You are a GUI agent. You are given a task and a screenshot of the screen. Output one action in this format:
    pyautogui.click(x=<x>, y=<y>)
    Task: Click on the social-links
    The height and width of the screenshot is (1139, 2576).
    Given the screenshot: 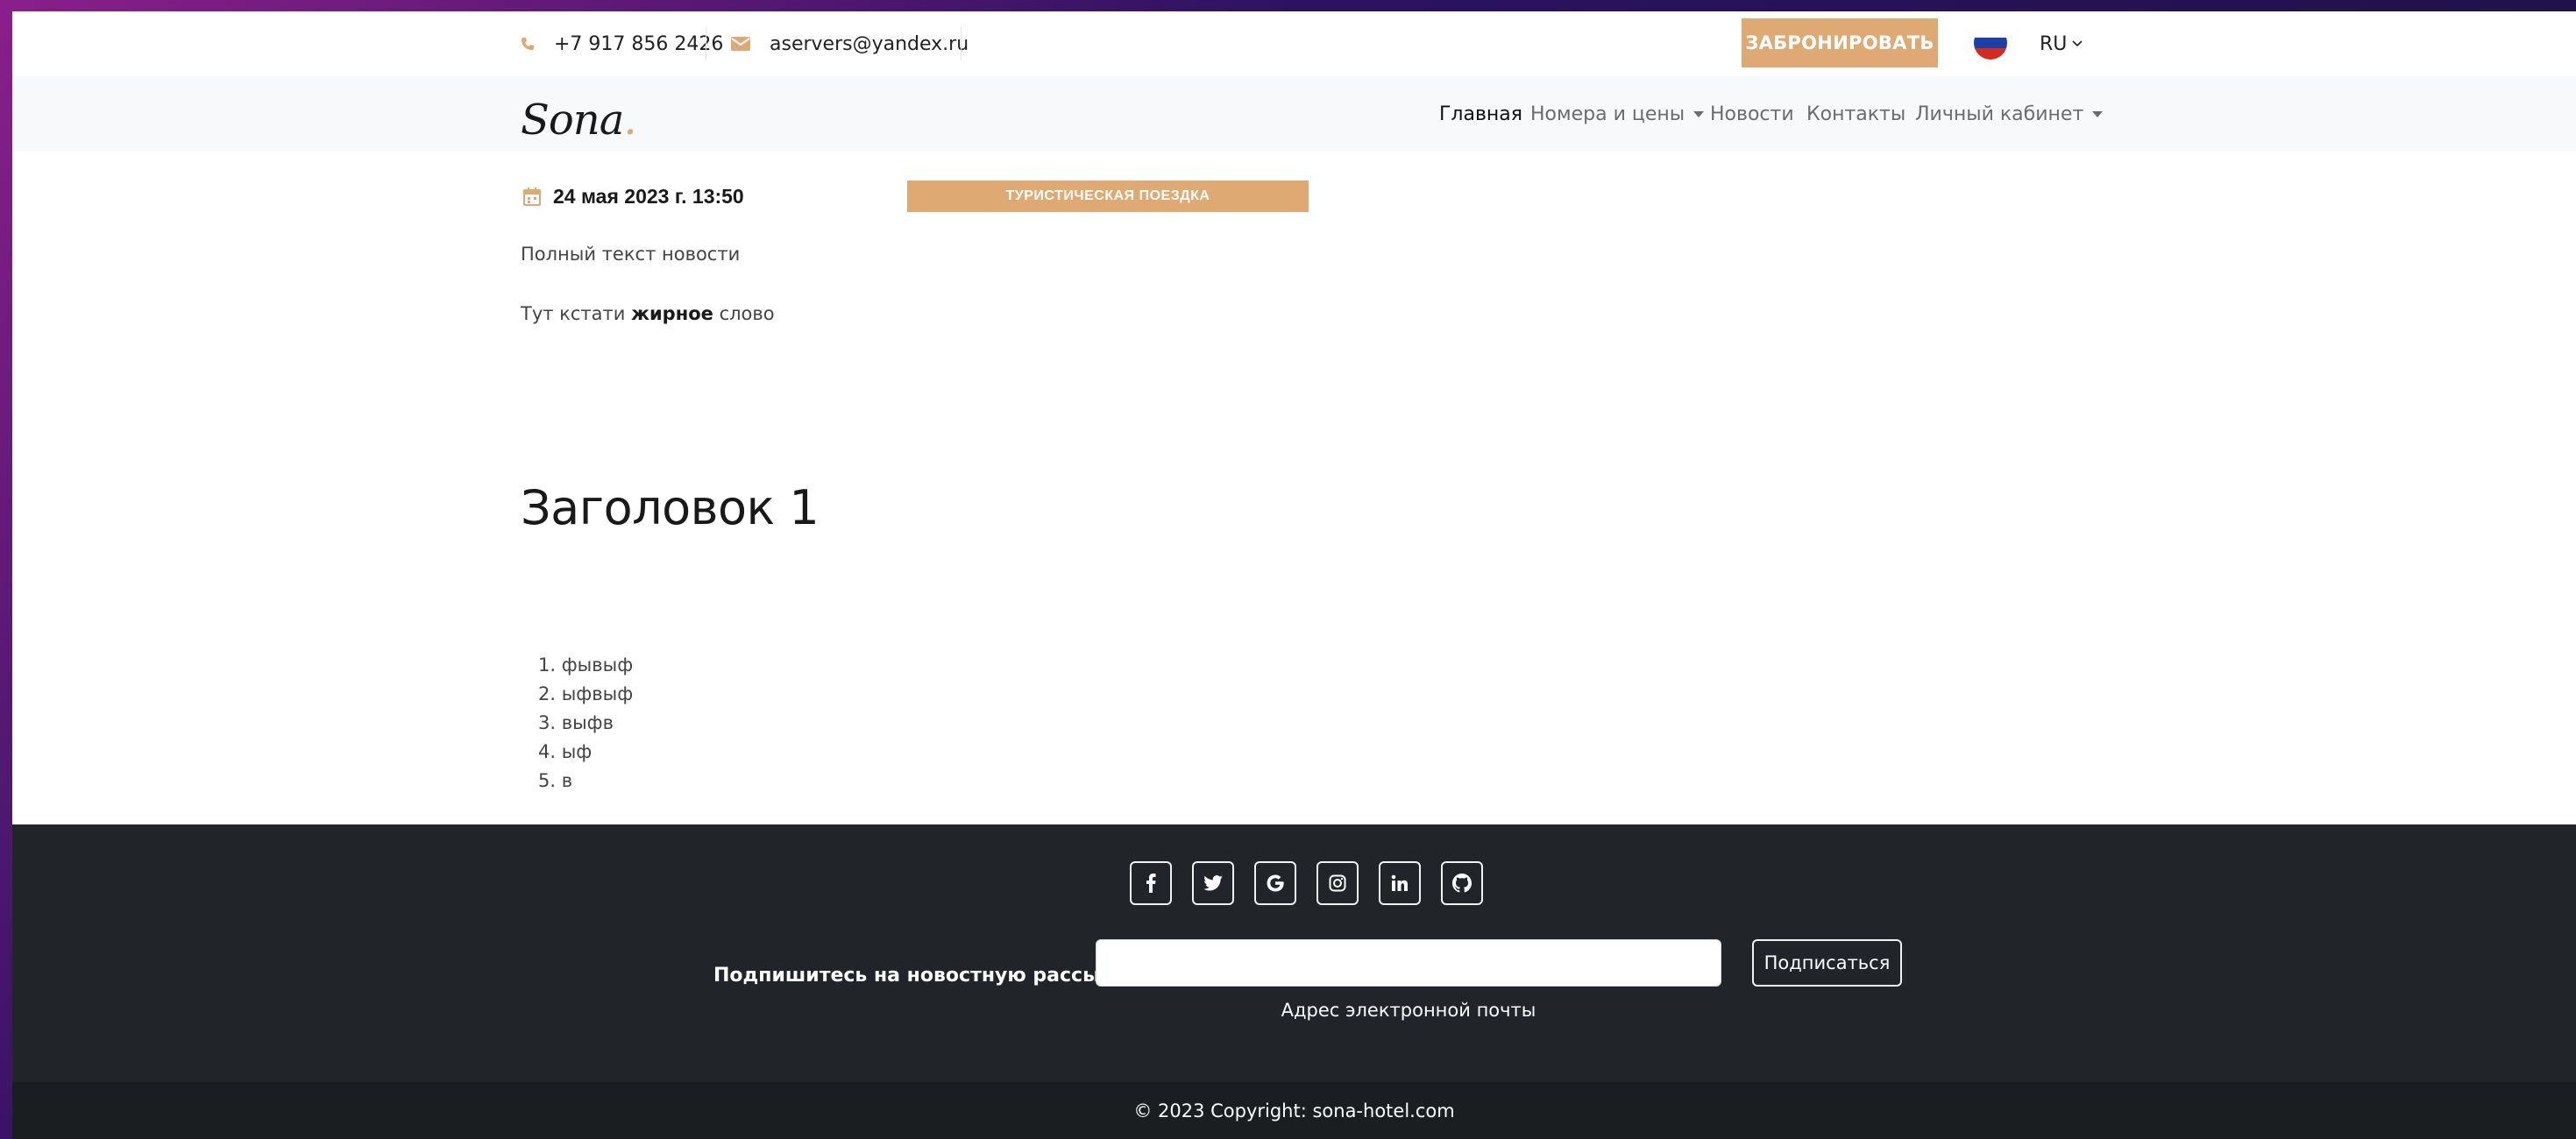 What is the action you would take?
    pyautogui.click(x=1316, y=883)
    